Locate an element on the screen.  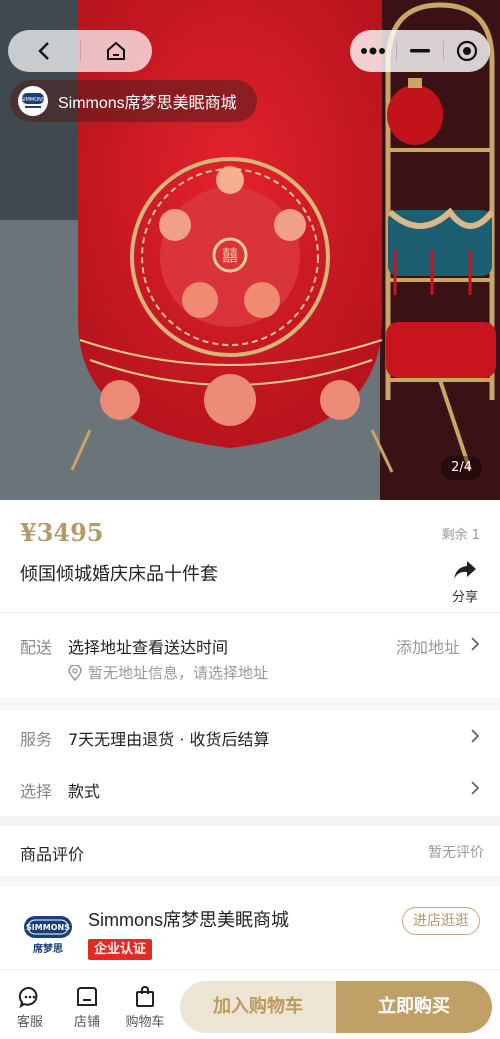
home-button is located at coordinates (117, 51).